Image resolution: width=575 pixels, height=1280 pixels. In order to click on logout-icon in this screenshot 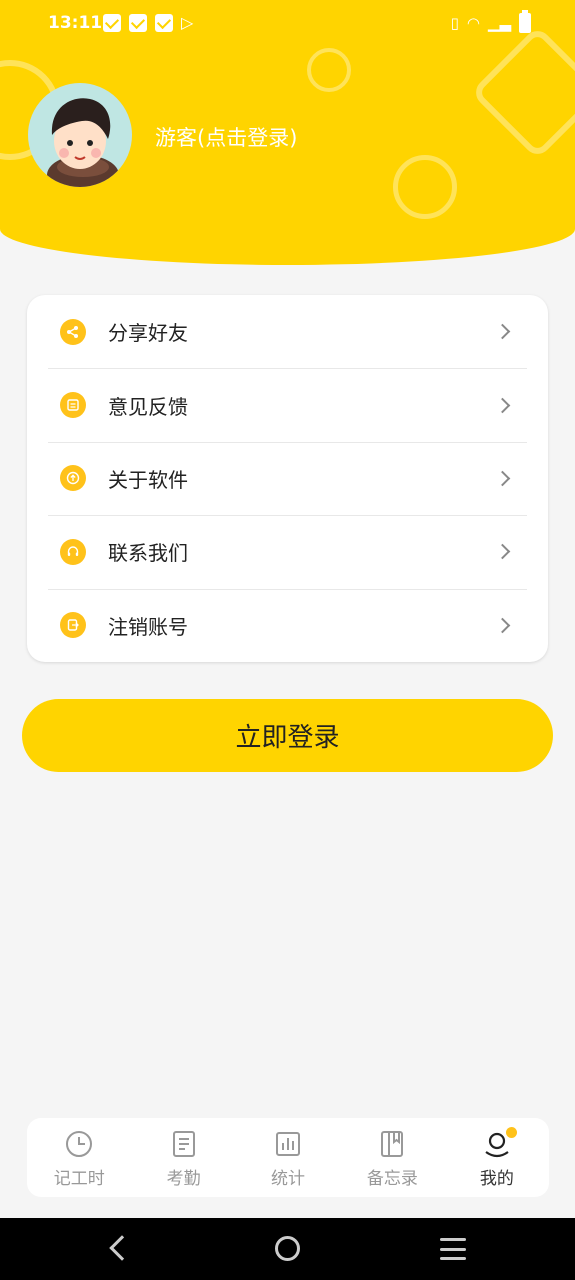, I will do `click(73, 625)`.